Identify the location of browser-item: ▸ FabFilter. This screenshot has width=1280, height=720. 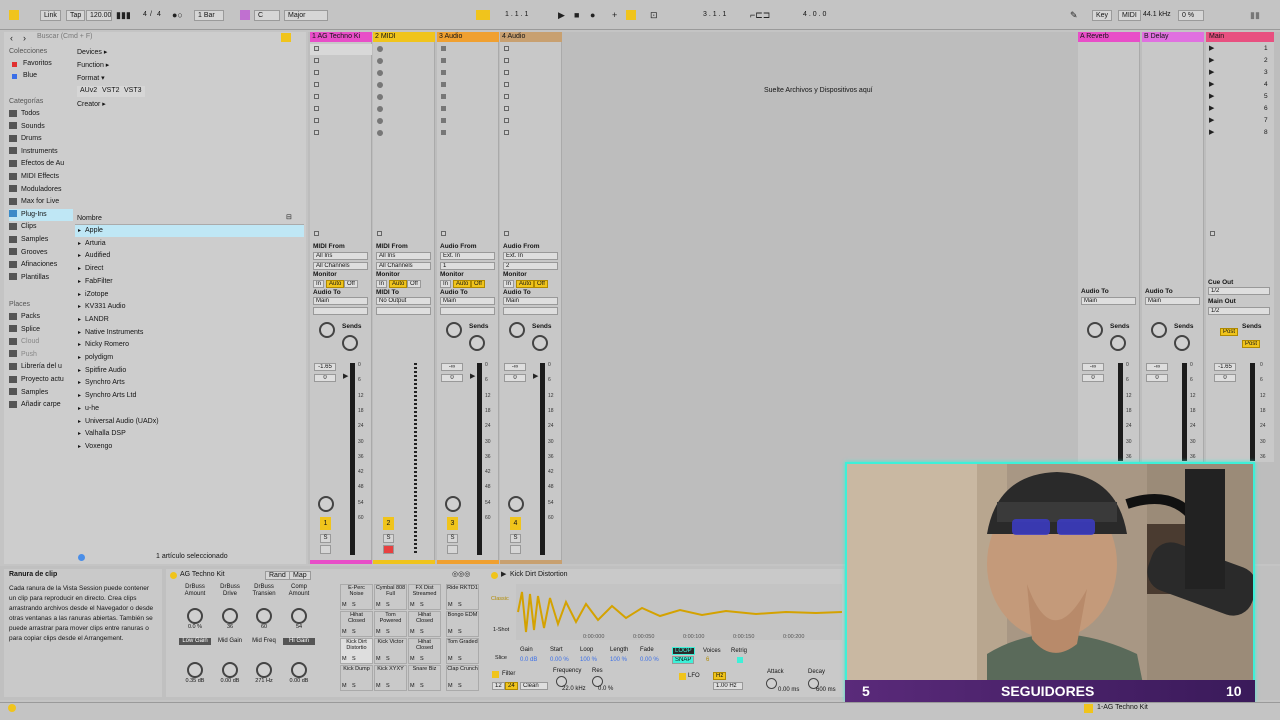
(189, 282).